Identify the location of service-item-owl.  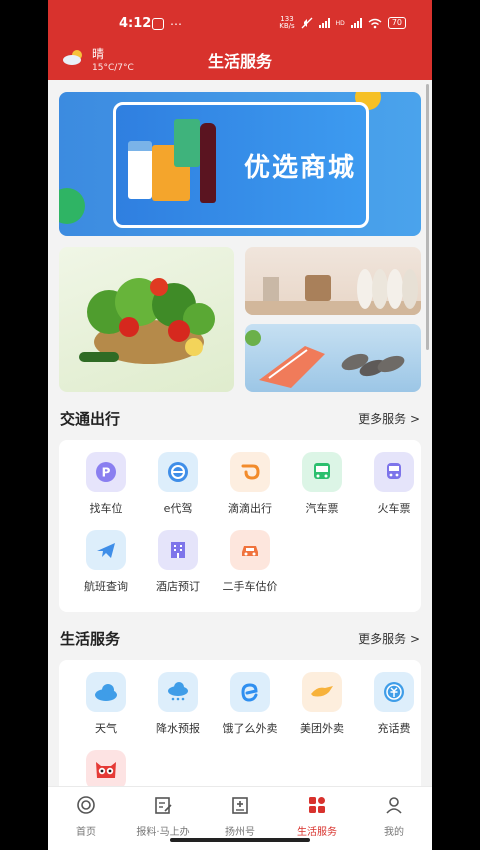
(106, 768).